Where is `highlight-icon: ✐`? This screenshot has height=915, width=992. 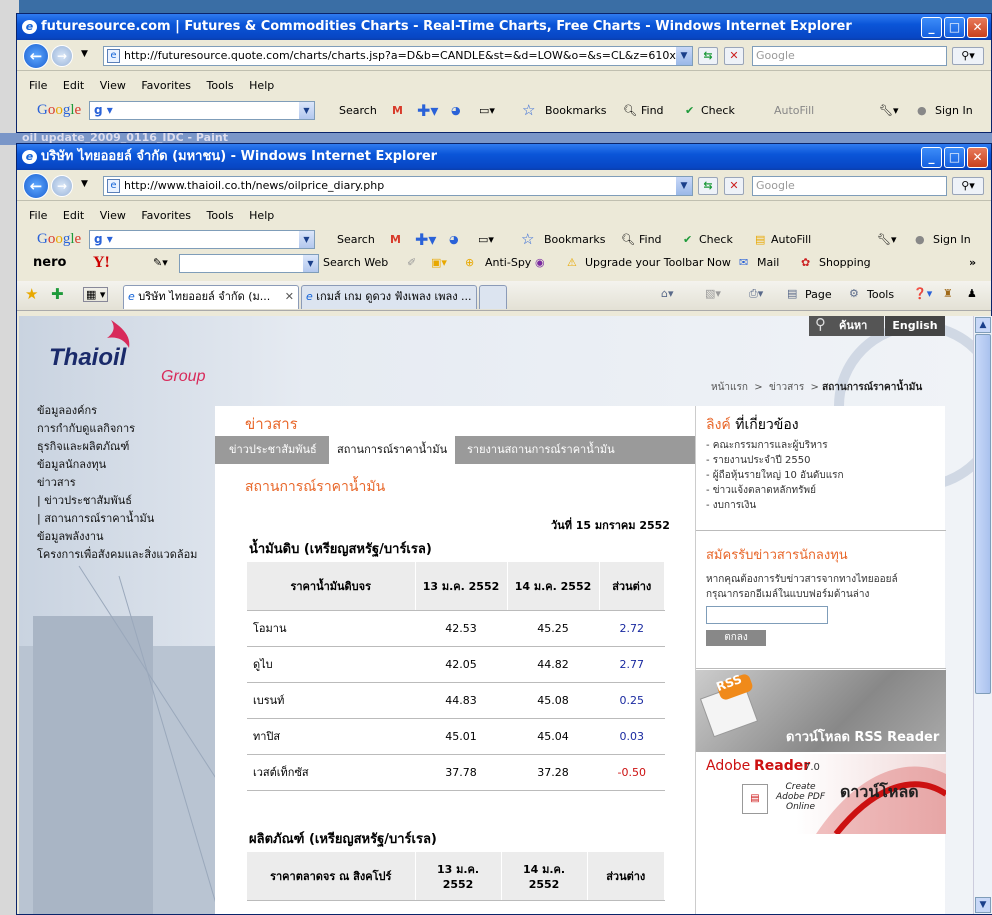 highlight-icon: ✐ is located at coordinates (411, 263).